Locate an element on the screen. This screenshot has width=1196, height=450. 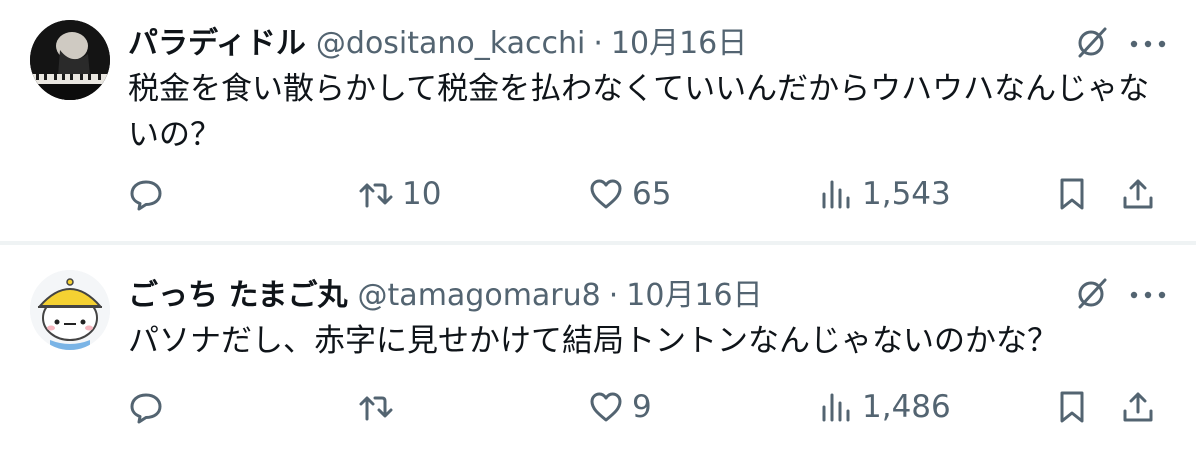
views-button: 1,543 is located at coordinates (884, 194).